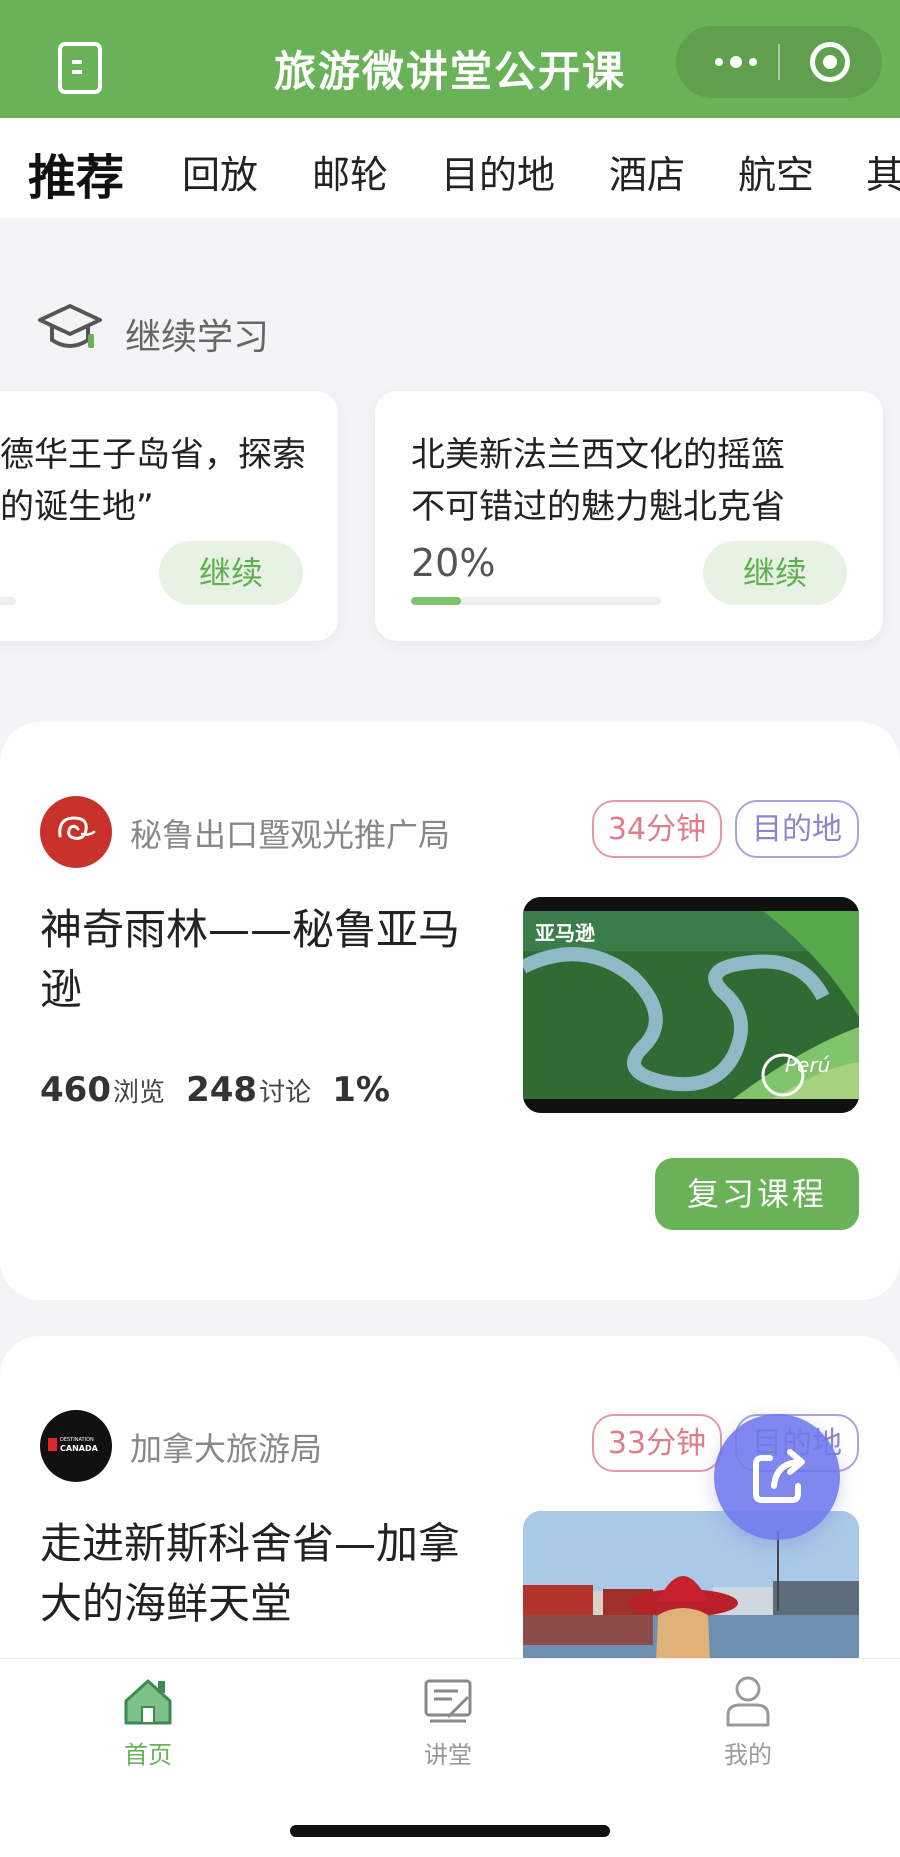 The width and height of the screenshot is (900, 1857). I want to click on discussions-count: 248, so click(222, 1090).